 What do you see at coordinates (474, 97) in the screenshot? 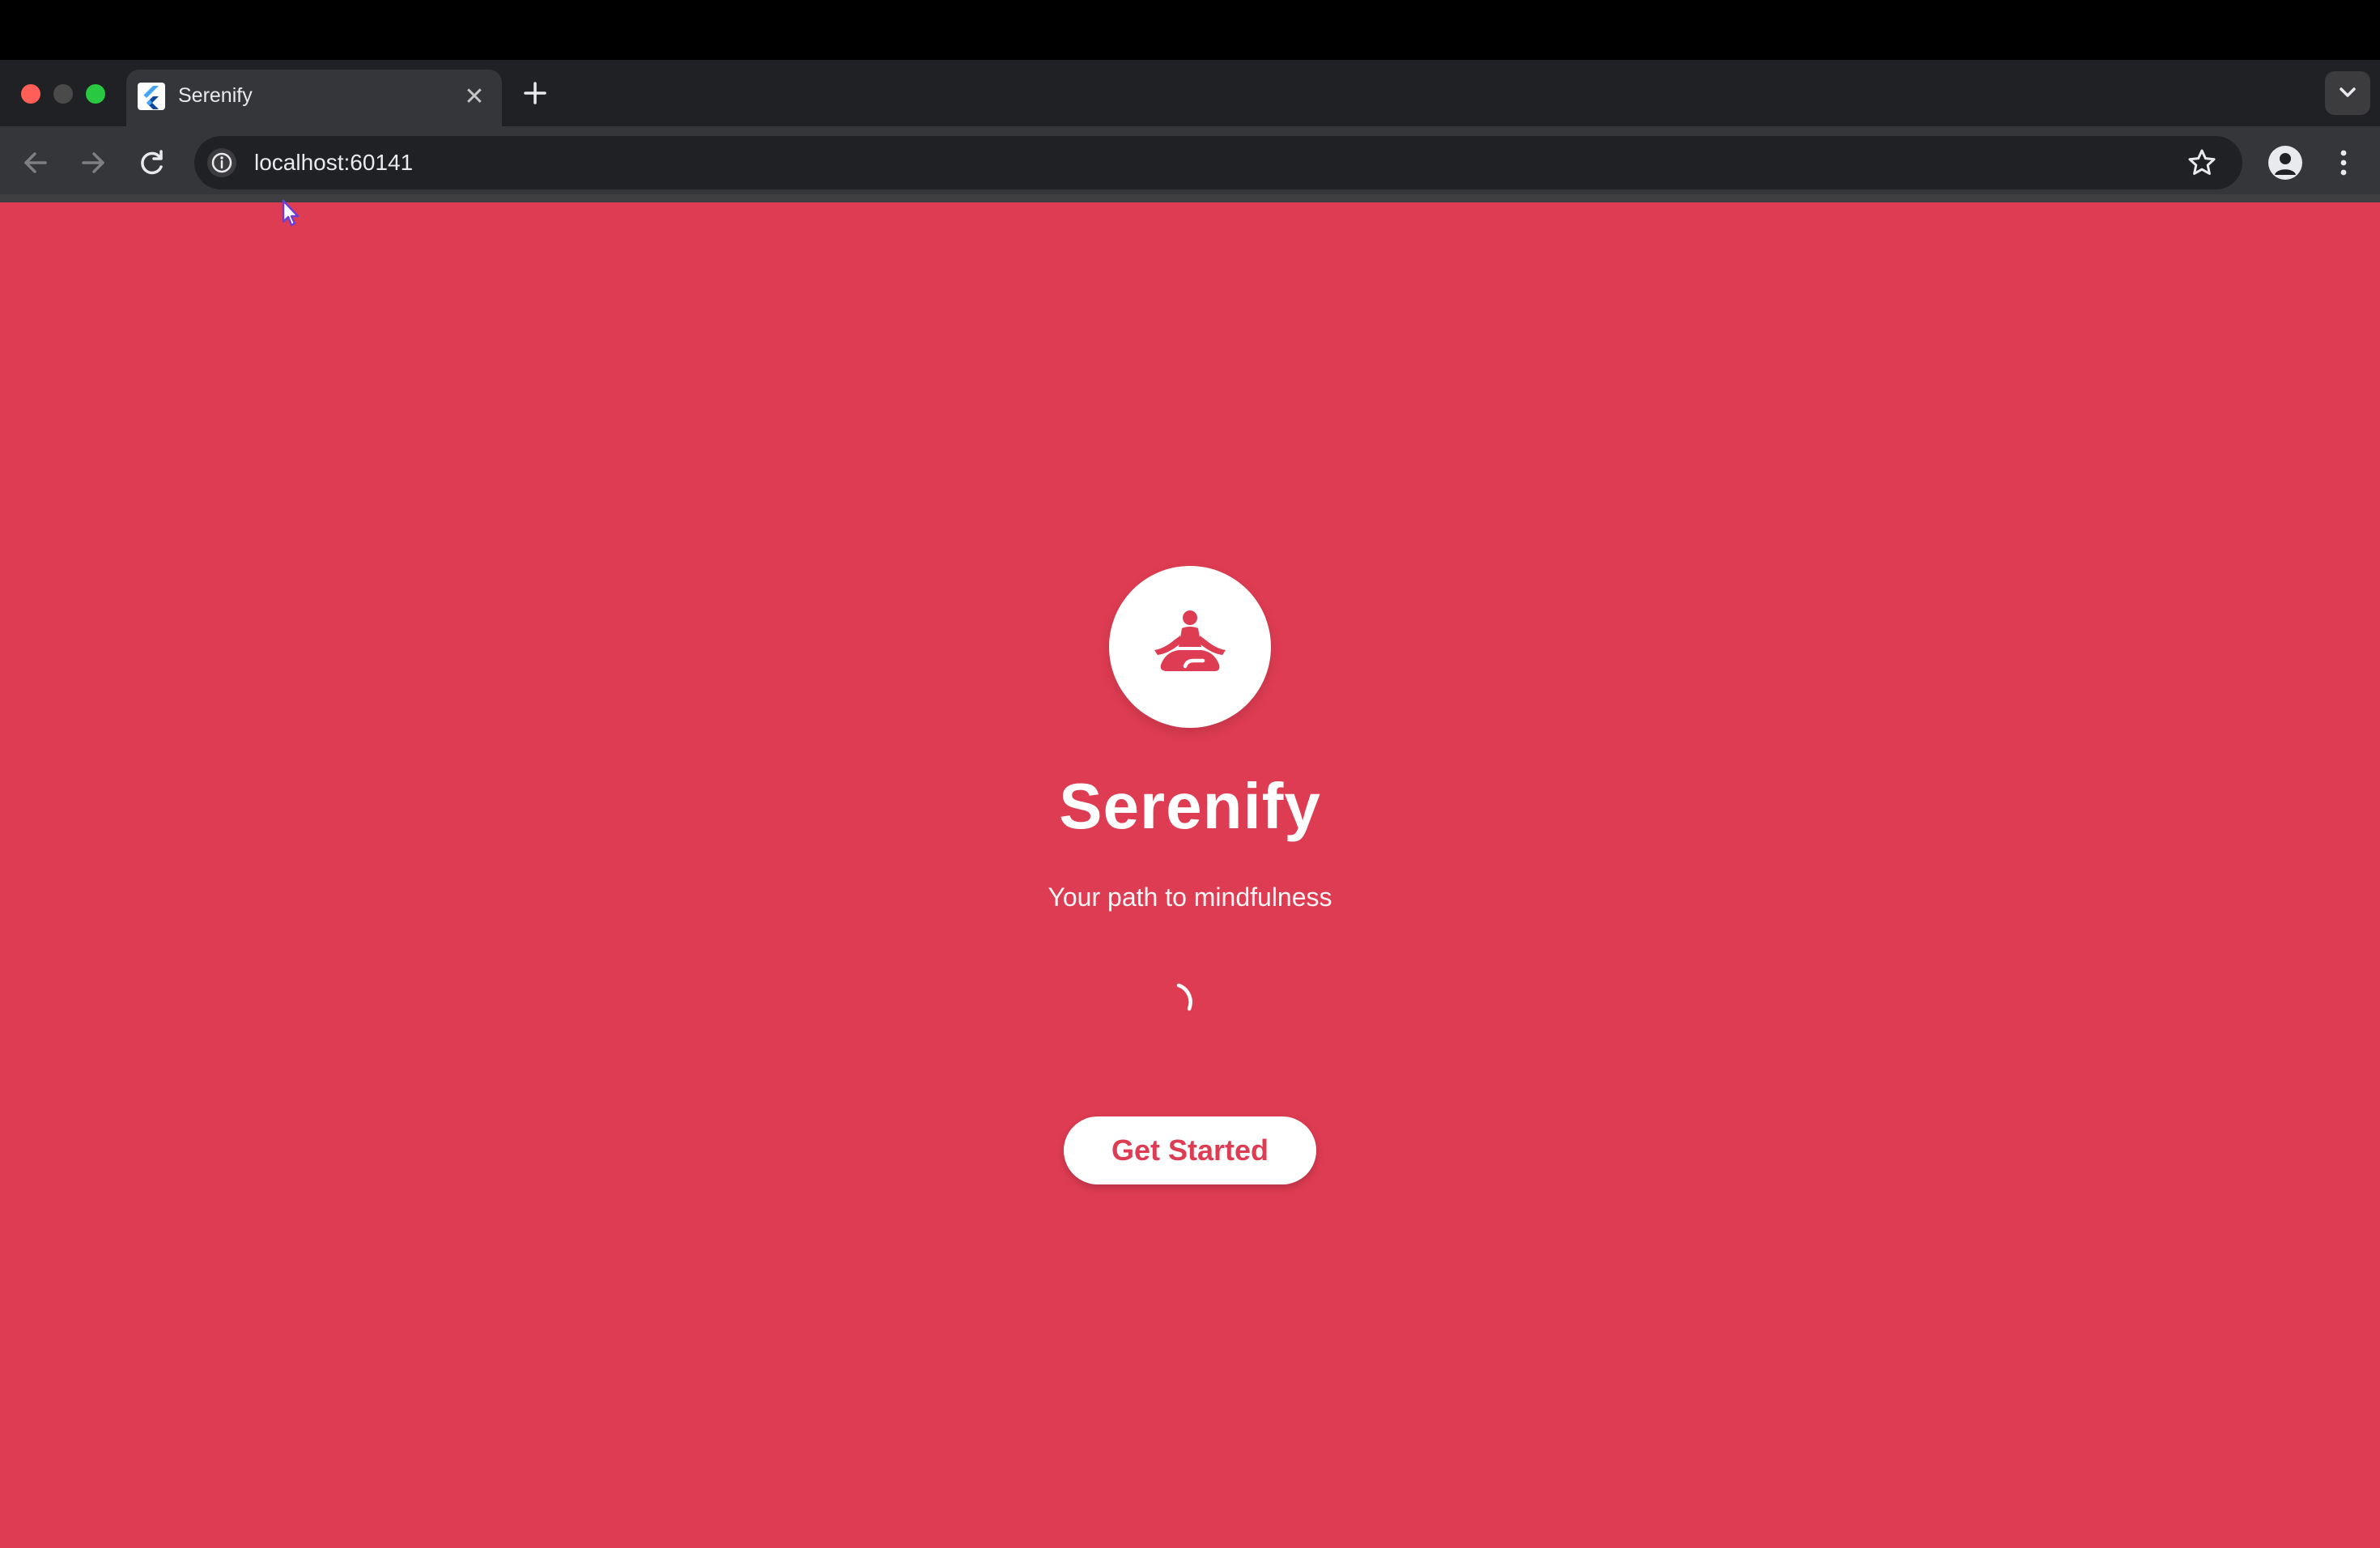
I see `tab-close-icon: ✕` at bounding box center [474, 97].